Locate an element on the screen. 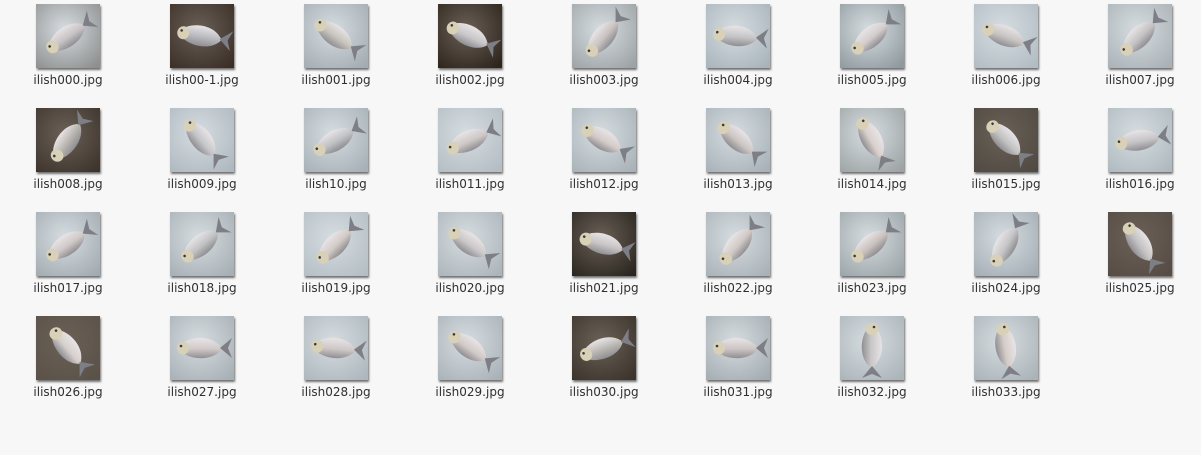  file-name-label: ilish000.jpg is located at coordinates (68, 80).